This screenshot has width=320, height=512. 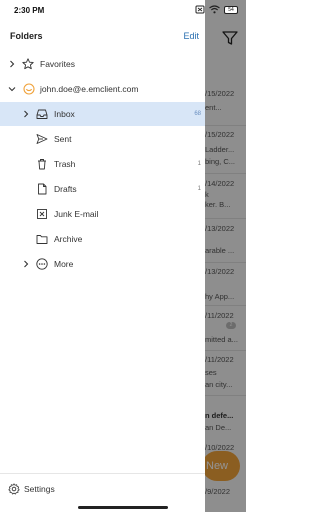 What do you see at coordinates (26, 36) in the screenshot?
I see `drawer-title: Folders` at bounding box center [26, 36].